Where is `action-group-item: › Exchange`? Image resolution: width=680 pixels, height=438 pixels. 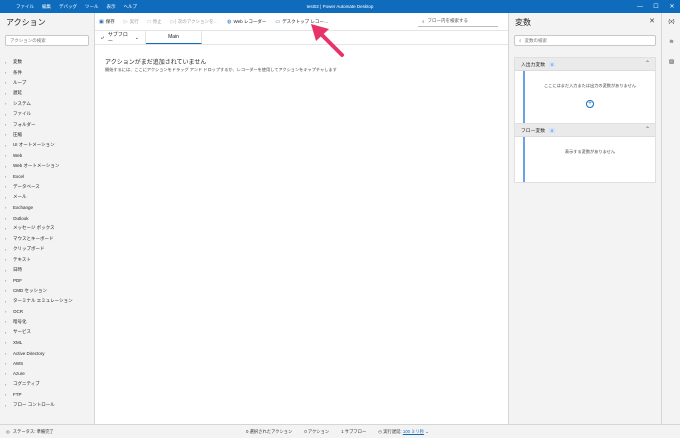
action-group-item: › Exchange is located at coordinates (47, 207).